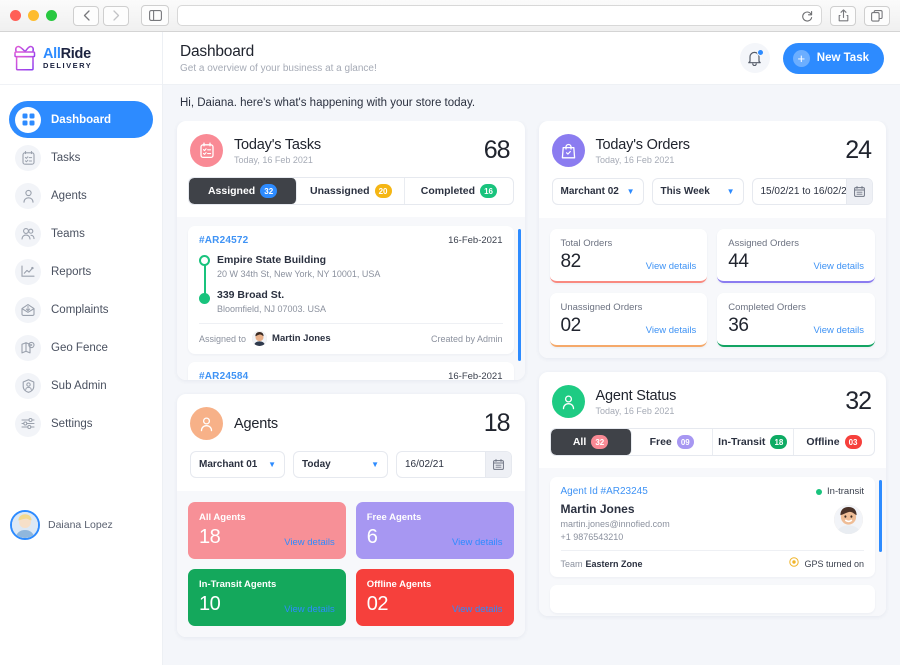 This screenshot has height=665, width=900. I want to click on tasks-tabs: Assigned 32 Unassigned 20 Completed 16, so click(351, 191).